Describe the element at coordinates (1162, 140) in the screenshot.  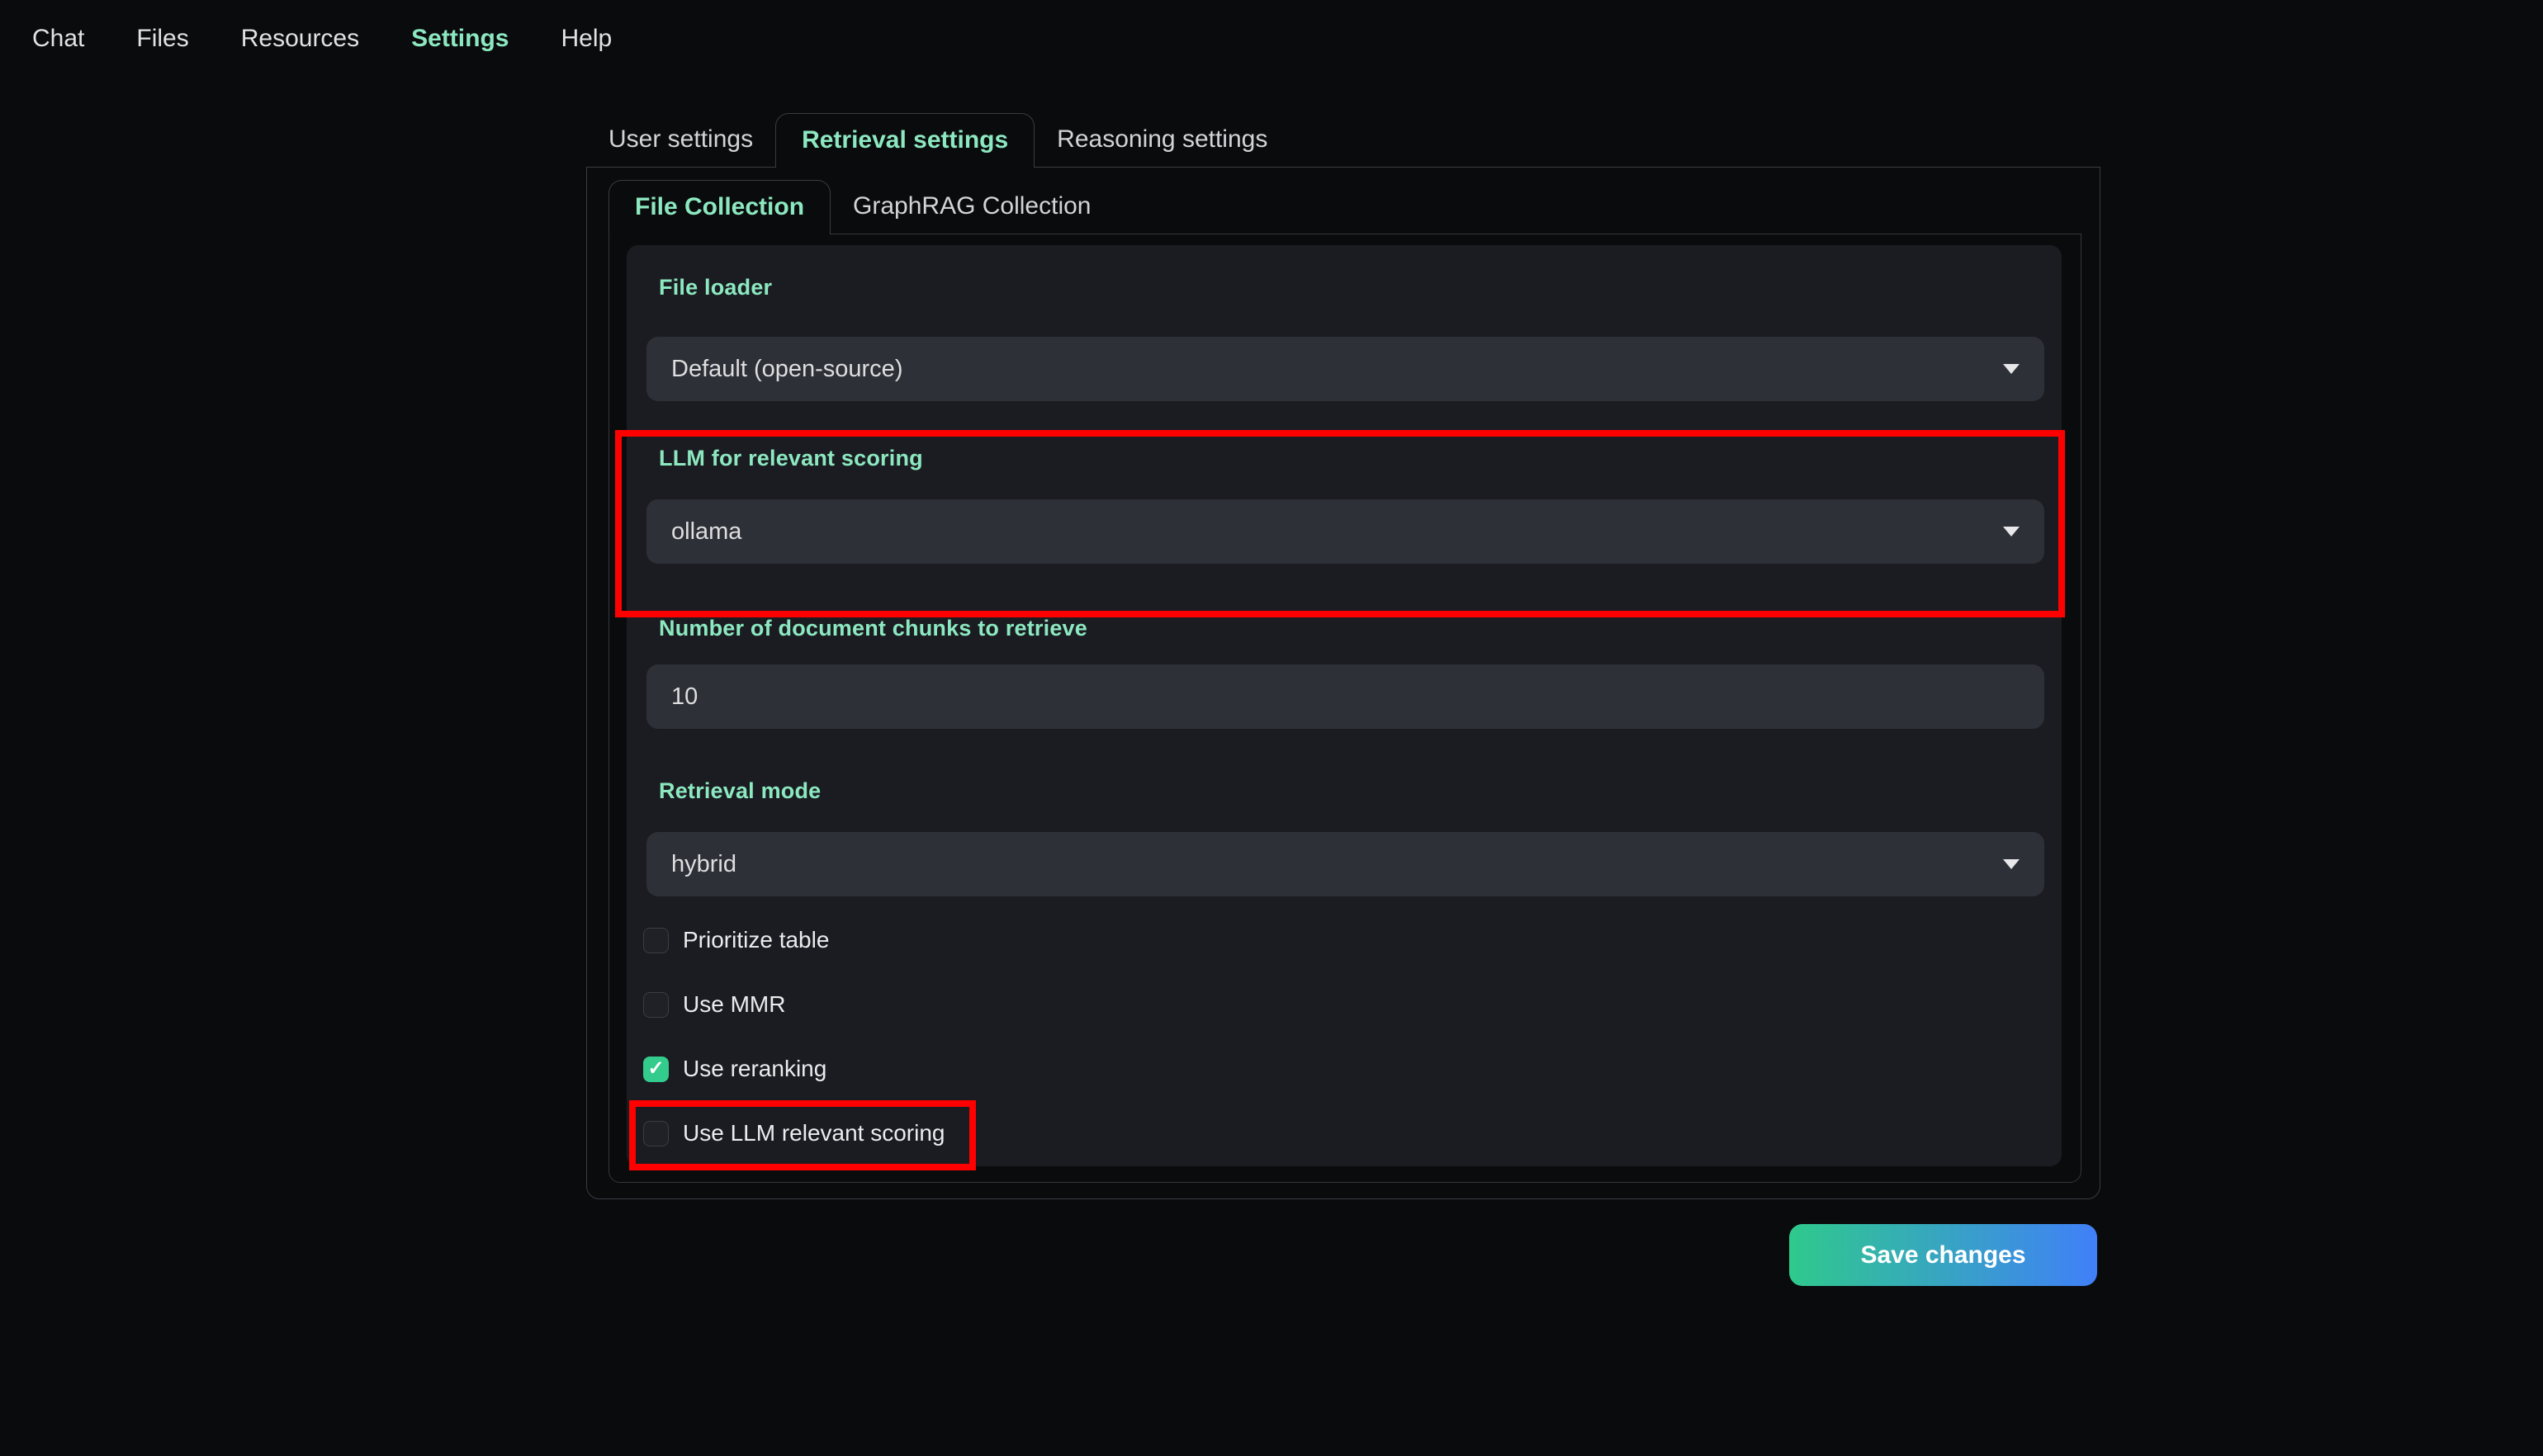
I see `tab-reasoning-settings: Reasoning settings` at that location.